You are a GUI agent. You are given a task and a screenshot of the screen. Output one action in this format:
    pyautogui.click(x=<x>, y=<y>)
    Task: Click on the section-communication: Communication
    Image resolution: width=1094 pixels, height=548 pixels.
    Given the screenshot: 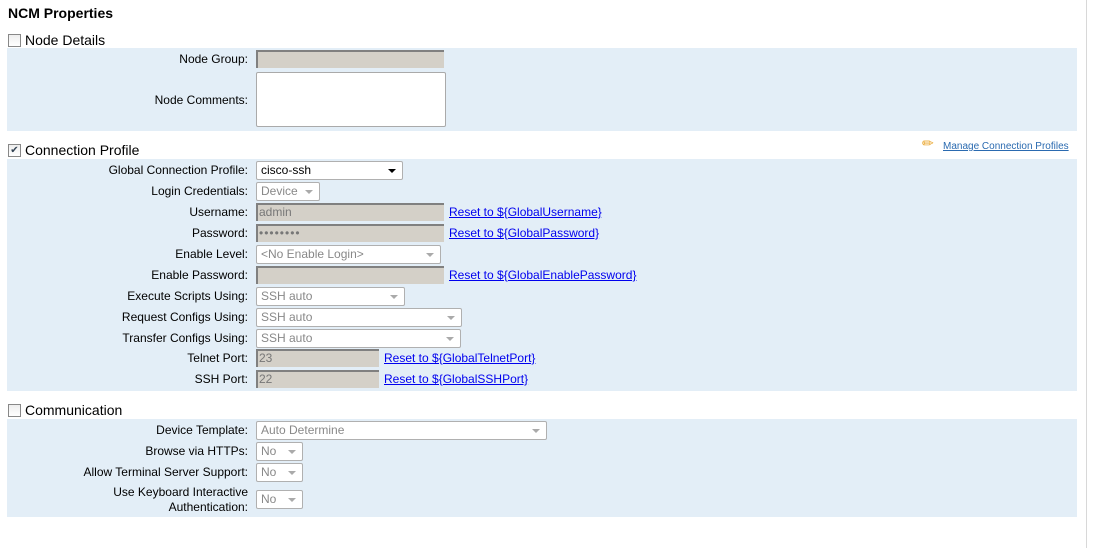 What is the action you would take?
    pyautogui.click(x=65, y=410)
    